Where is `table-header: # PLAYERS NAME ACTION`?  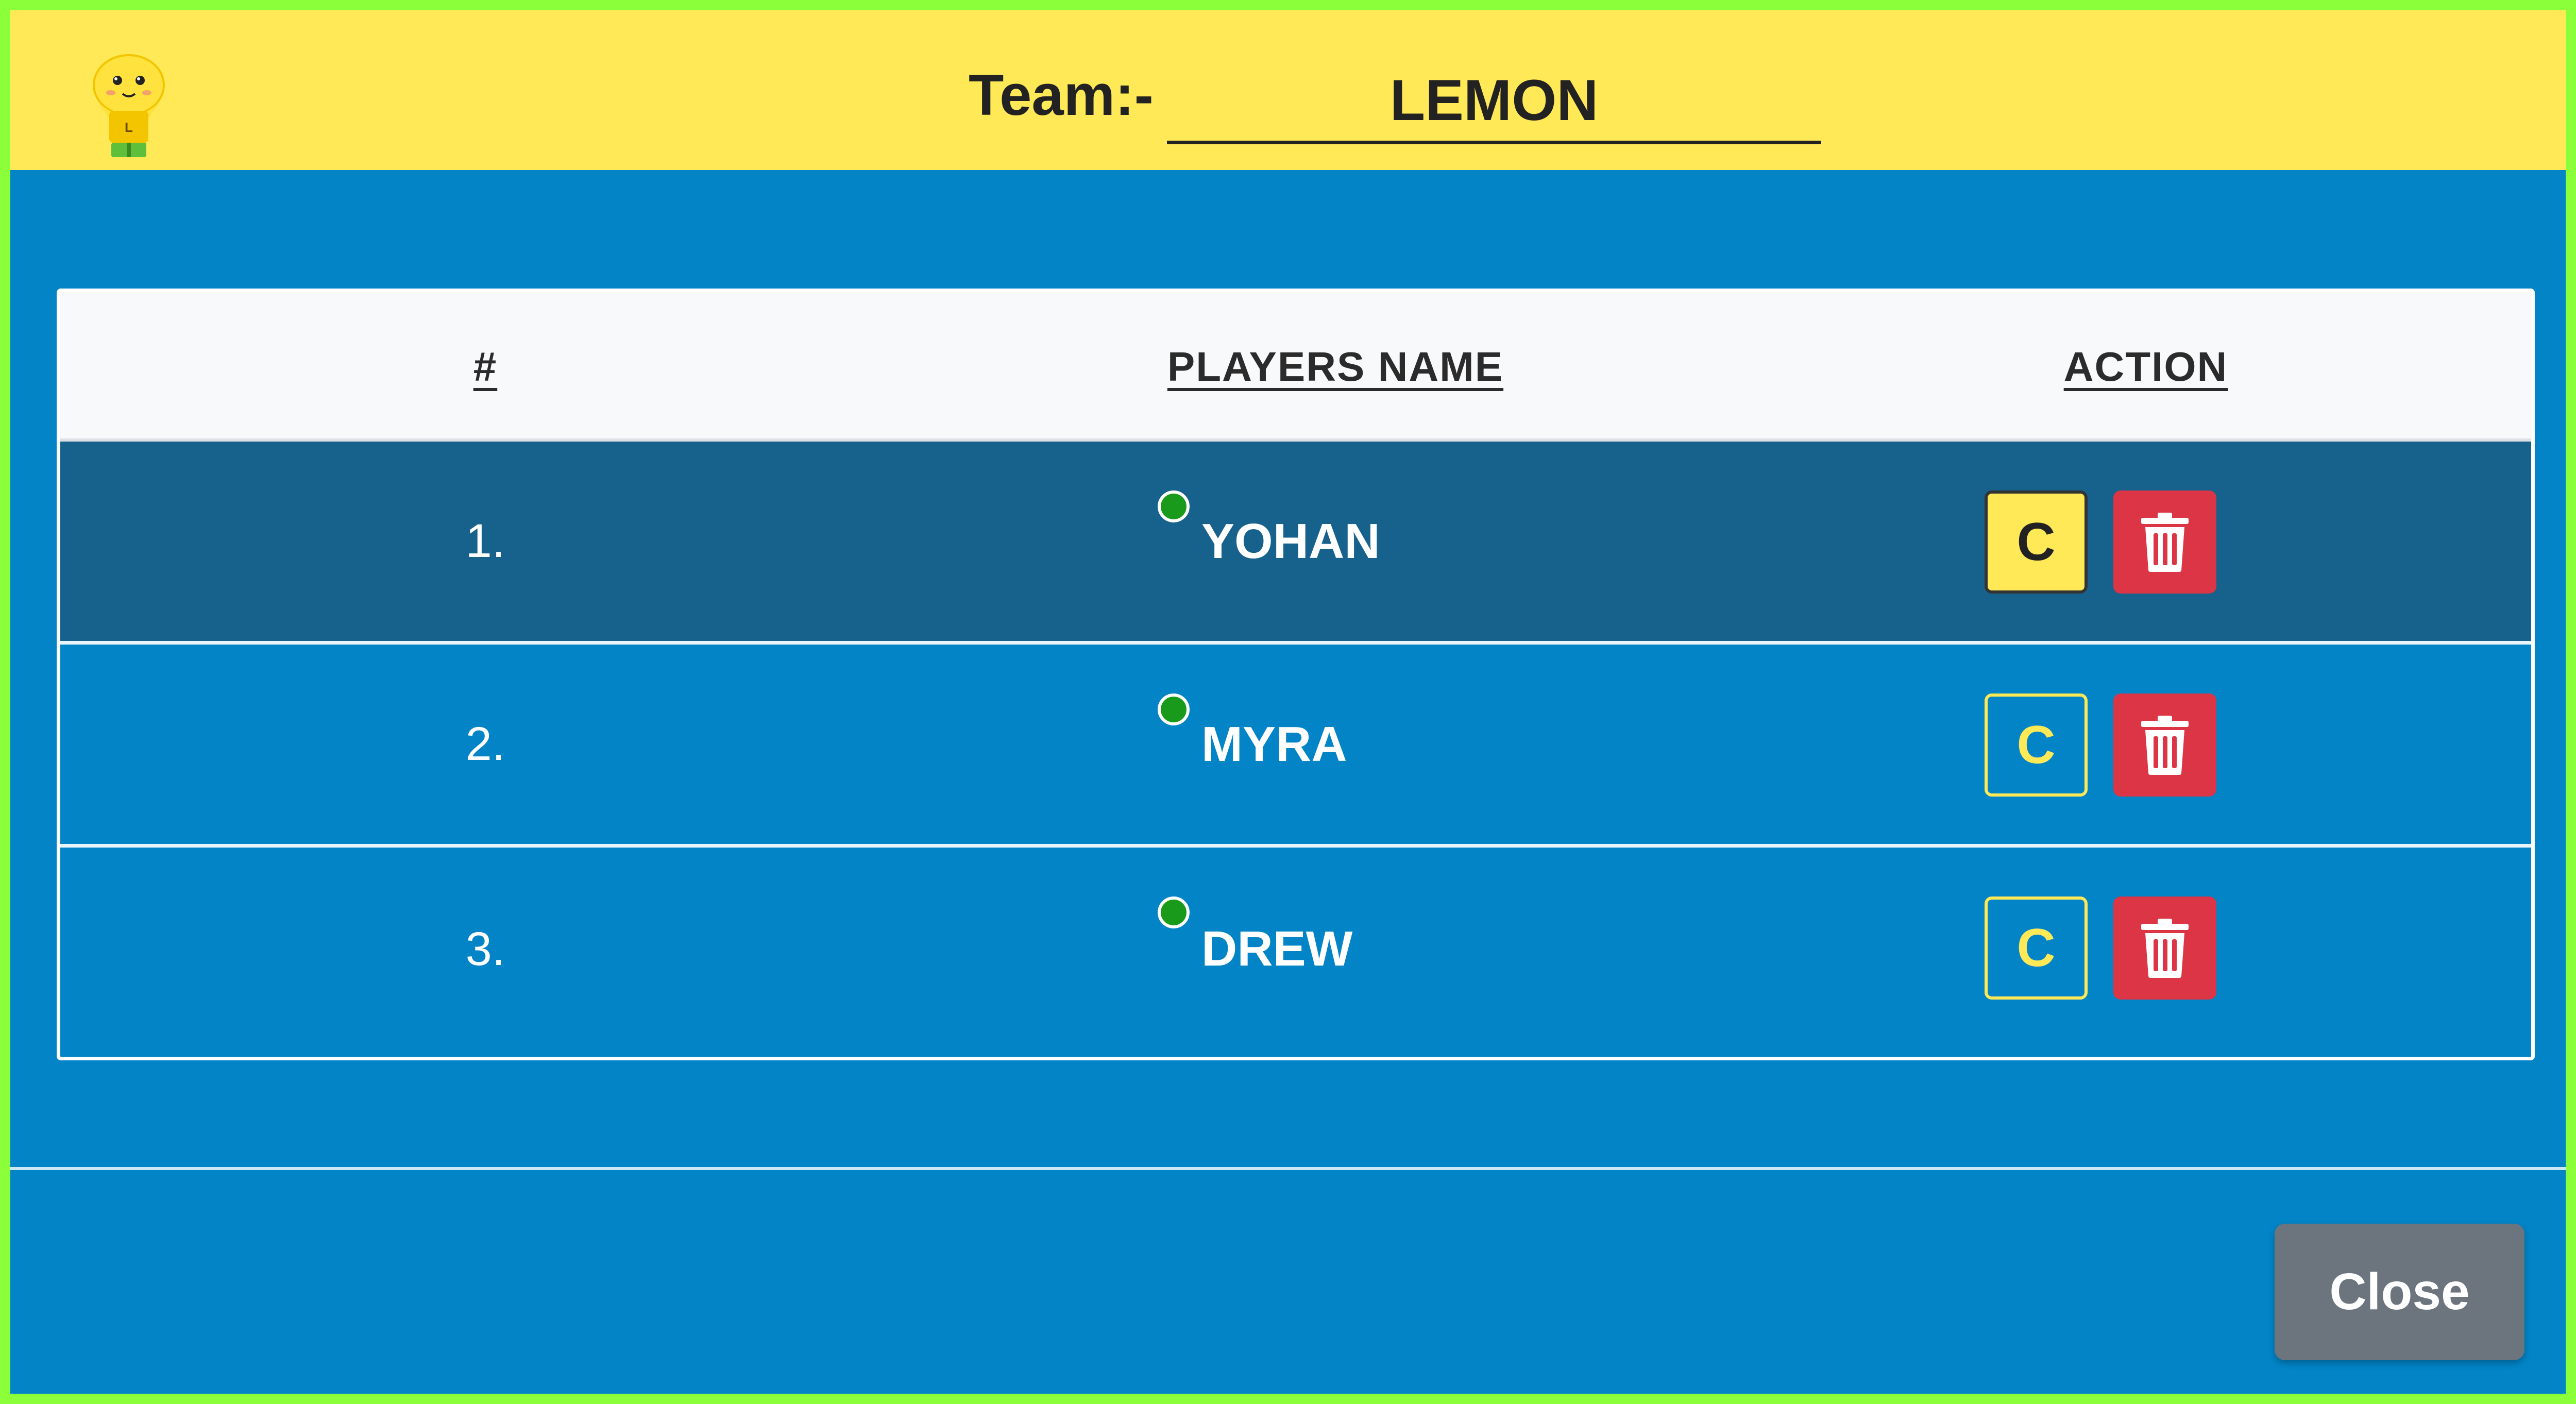 table-header: # PLAYERS NAME ACTION is located at coordinates (1295, 367).